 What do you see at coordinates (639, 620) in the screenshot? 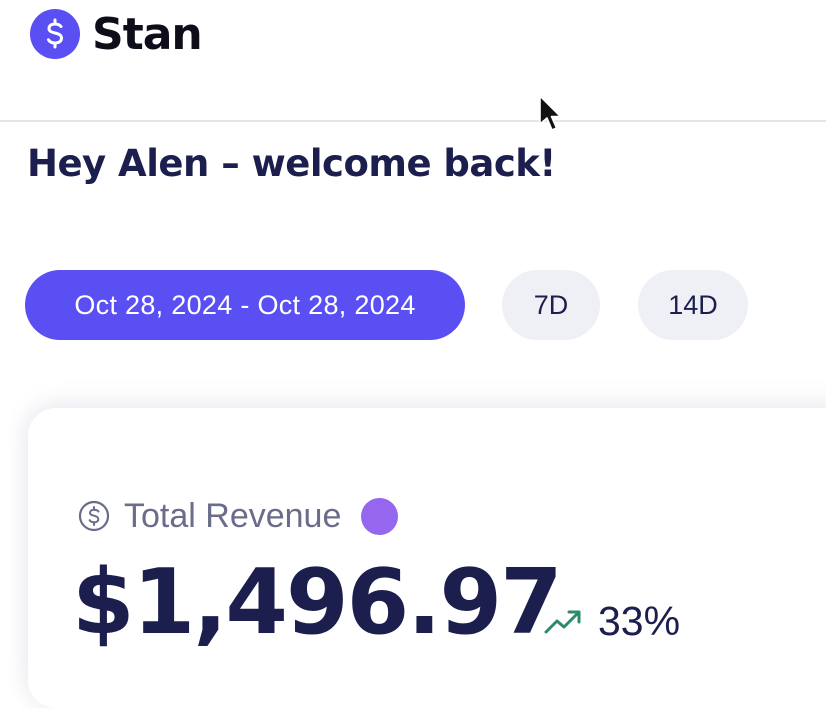
I see `revenue-change-percent: 33%` at bounding box center [639, 620].